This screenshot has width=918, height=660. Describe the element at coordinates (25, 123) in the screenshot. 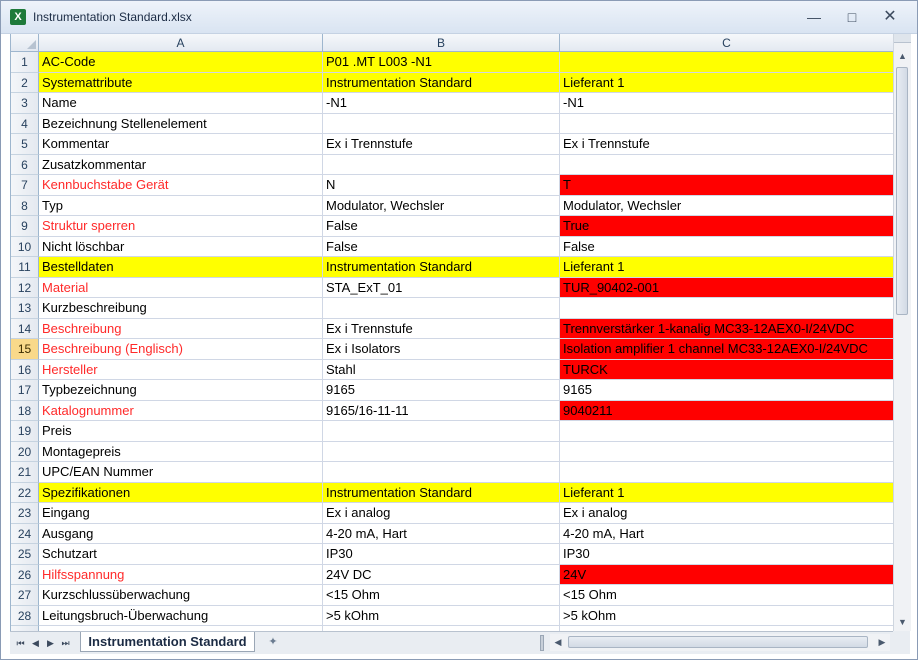

I see `row-header: 4` at that location.